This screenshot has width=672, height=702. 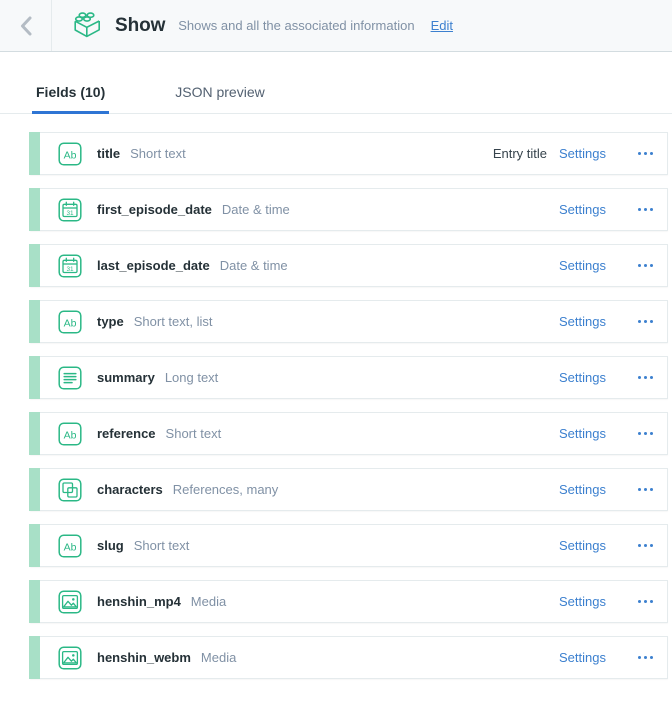 What do you see at coordinates (348, 433) in the screenshot?
I see `field-row: Ab reference Short text Settings` at bounding box center [348, 433].